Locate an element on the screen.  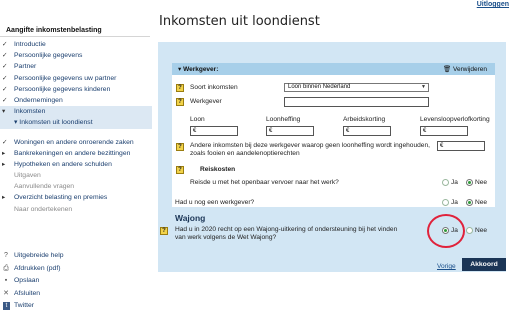
sidebar-item-label: Persoonlijke gegevens kinderen is located at coordinates (62, 89).